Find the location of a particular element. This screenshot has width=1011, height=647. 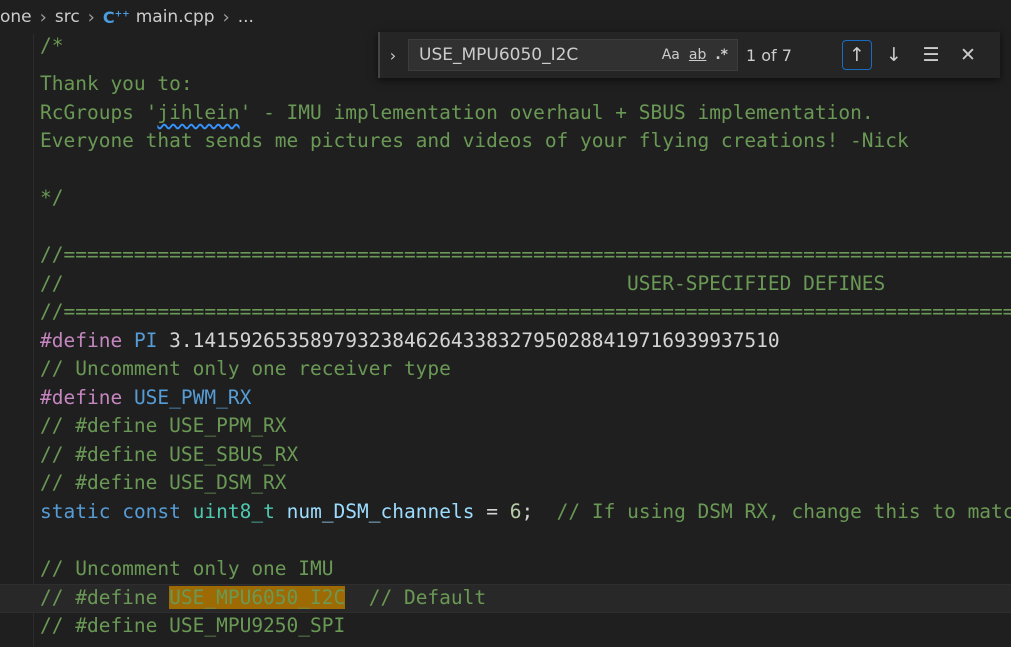

next-match-button: ↓ is located at coordinates (894, 55).